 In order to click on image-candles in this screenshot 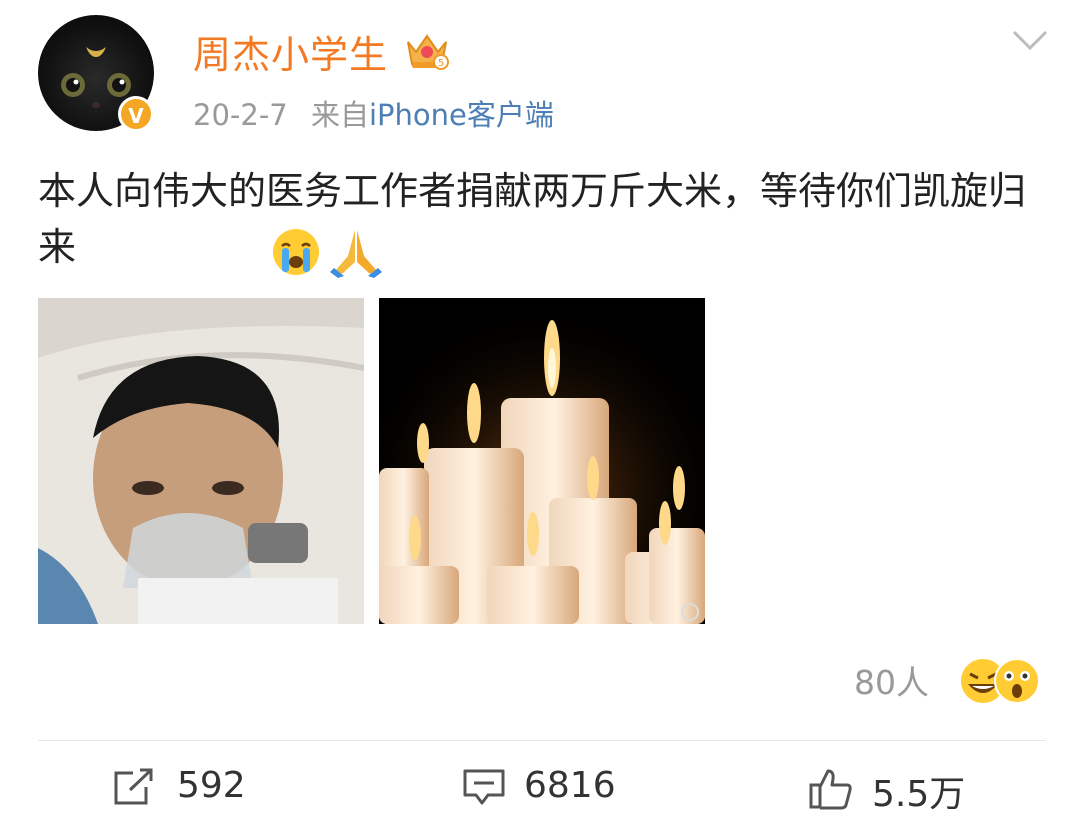, I will do `click(542, 461)`.